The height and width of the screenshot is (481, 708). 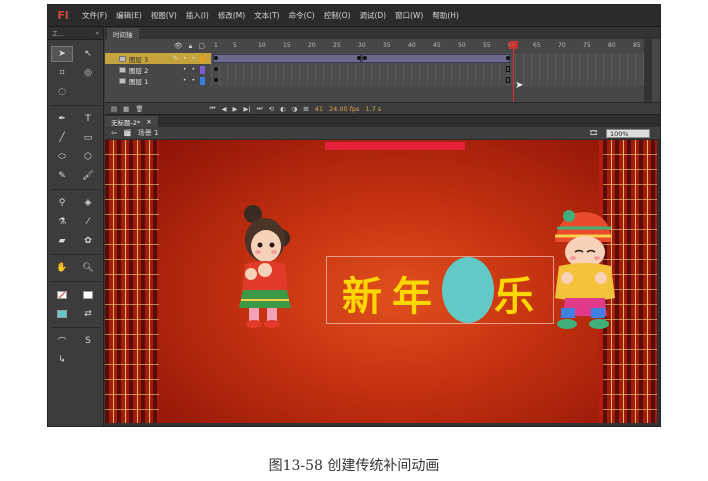 I want to click on layer-row-1: 图层 1 • •, so click(x=378, y=80).